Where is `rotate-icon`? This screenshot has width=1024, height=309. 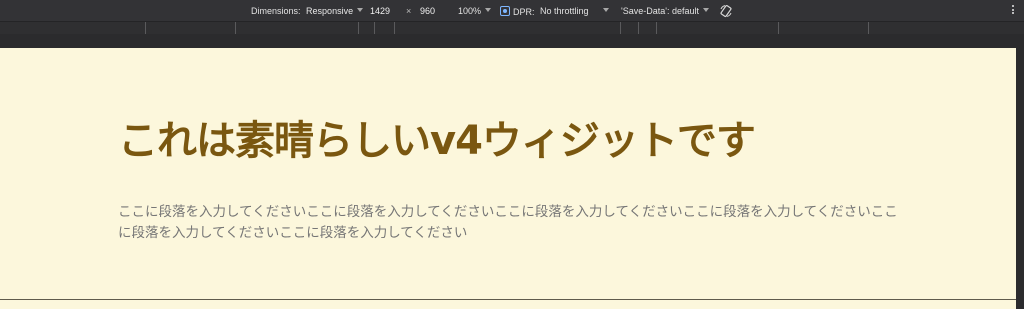
rotate-icon is located at coordinates (726, 11).